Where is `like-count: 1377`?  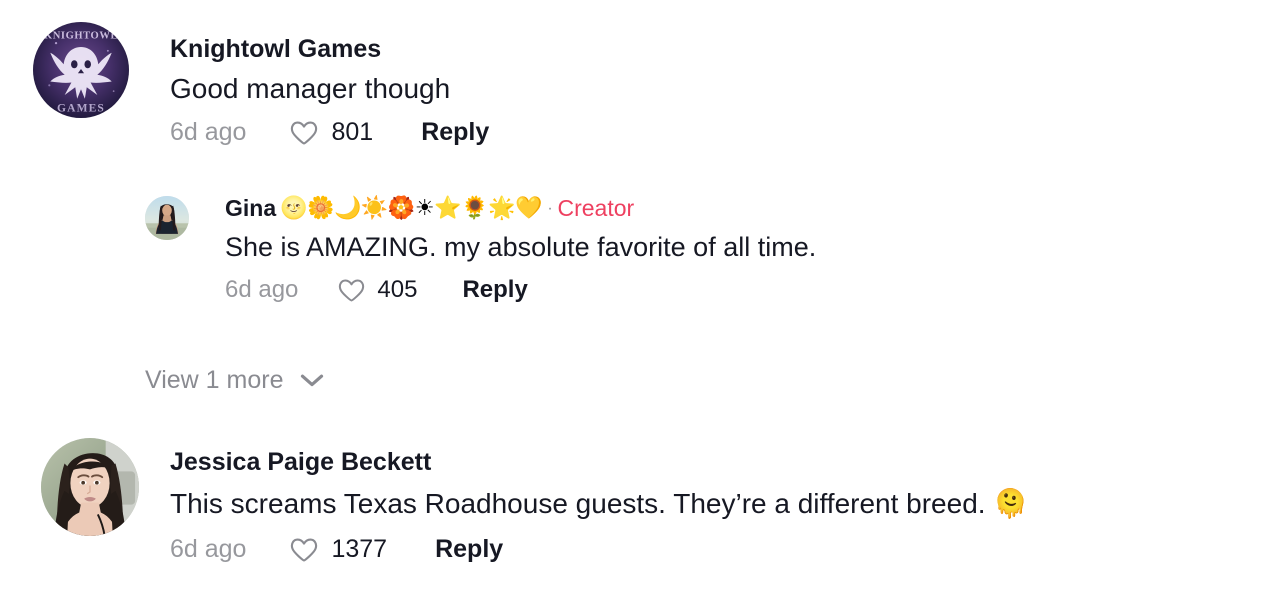
like-count: 1377 is located at coordinates (359, 549).